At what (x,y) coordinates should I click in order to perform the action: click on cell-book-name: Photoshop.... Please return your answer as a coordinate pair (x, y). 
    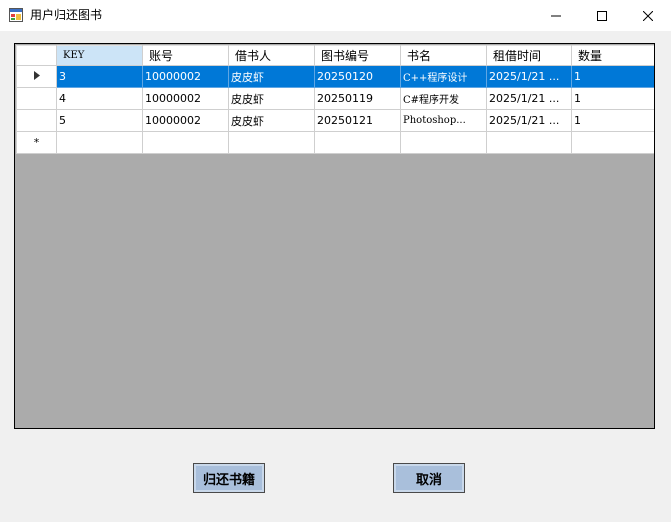
    Looking at the image, I should click on (443, 120).